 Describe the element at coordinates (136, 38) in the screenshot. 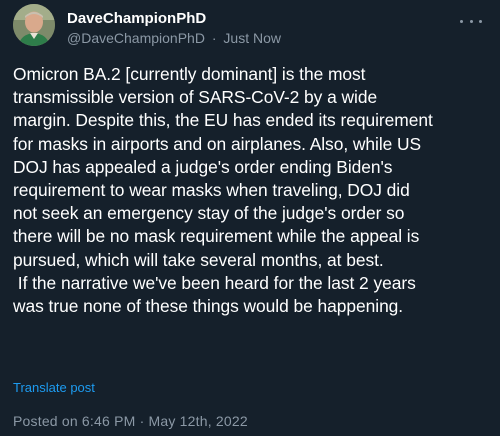

I see `handle: @DaveChampionPhD` at that location.